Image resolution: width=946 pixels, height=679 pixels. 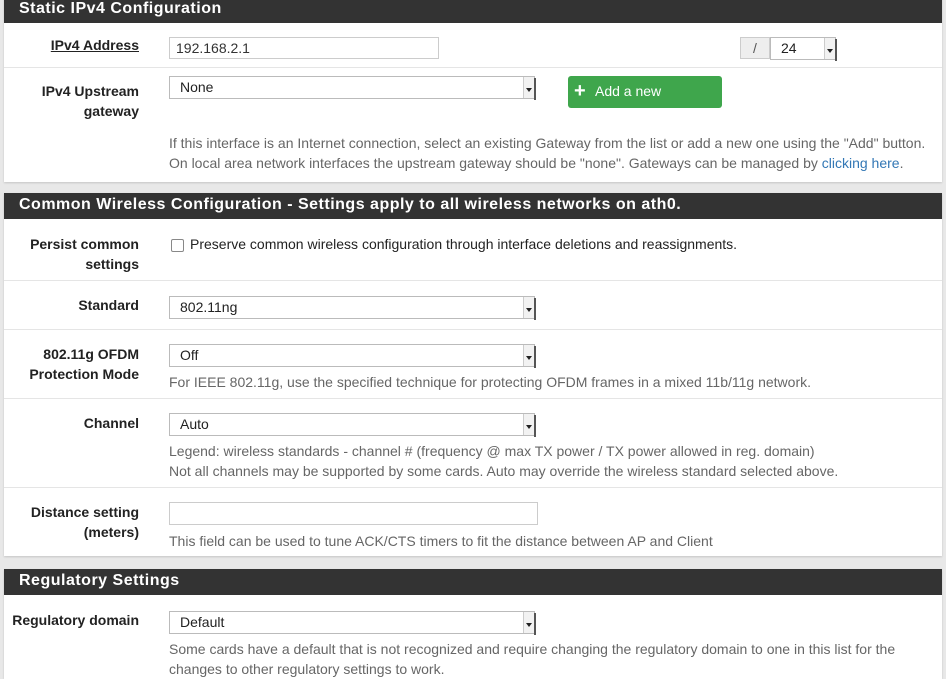 I want to click on add-gateway-label: Add a new gateway, so click(x=628, y=106).